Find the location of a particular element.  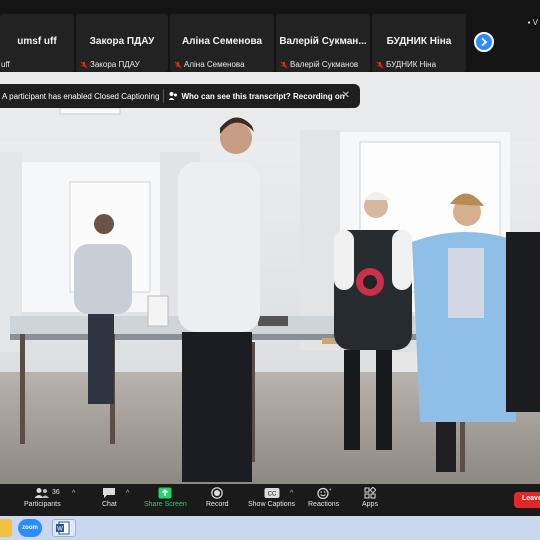

participants-label: Participants is located at coordinates (42, 504).